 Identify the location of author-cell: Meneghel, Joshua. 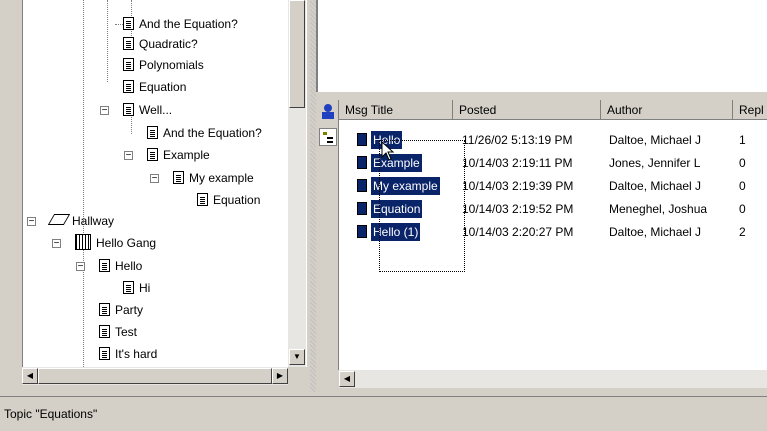
(658, 209).